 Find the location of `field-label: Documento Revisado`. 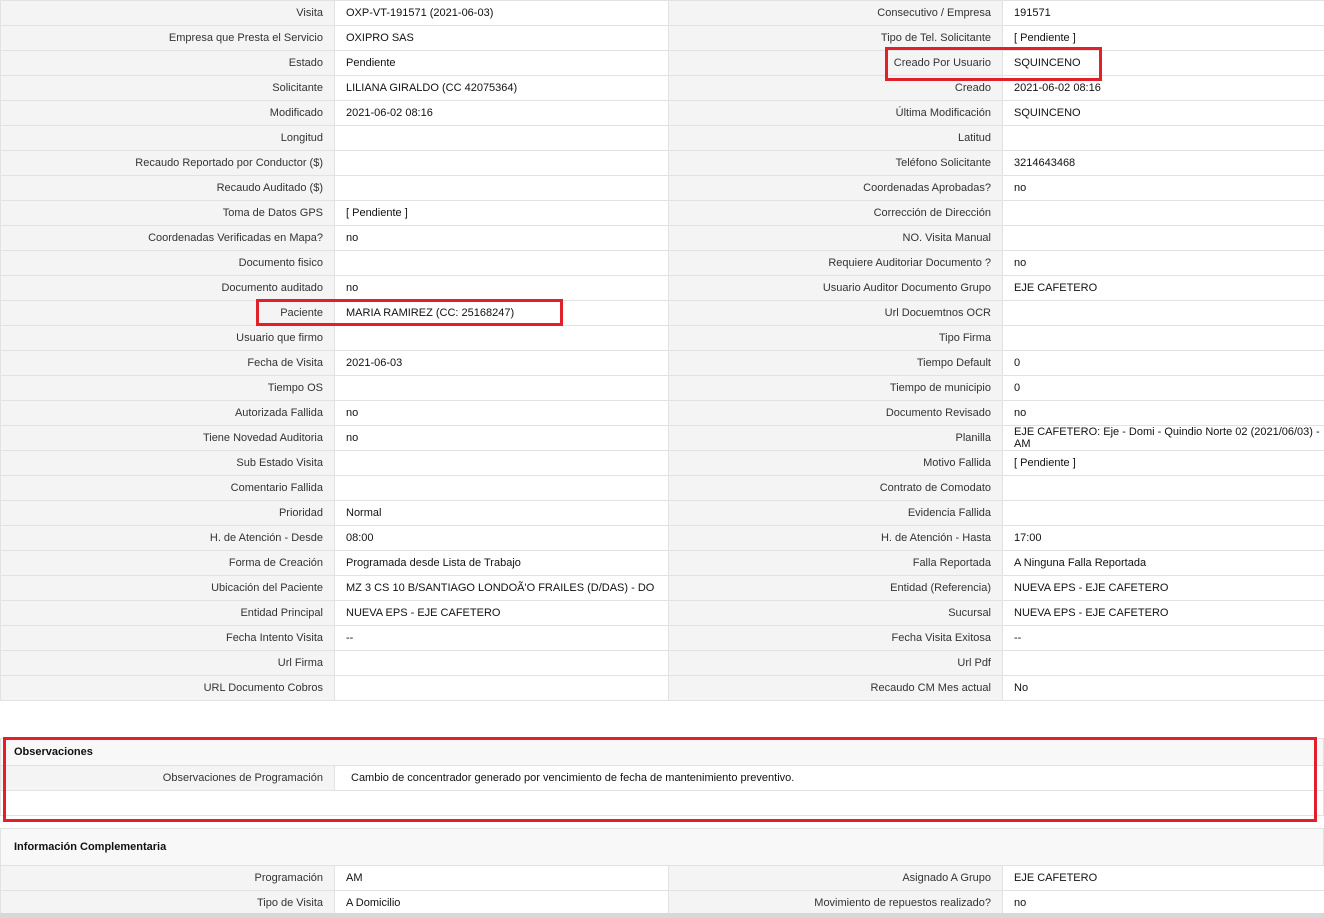

field-label: Documento Revisado is located at coordinates (835, 413).